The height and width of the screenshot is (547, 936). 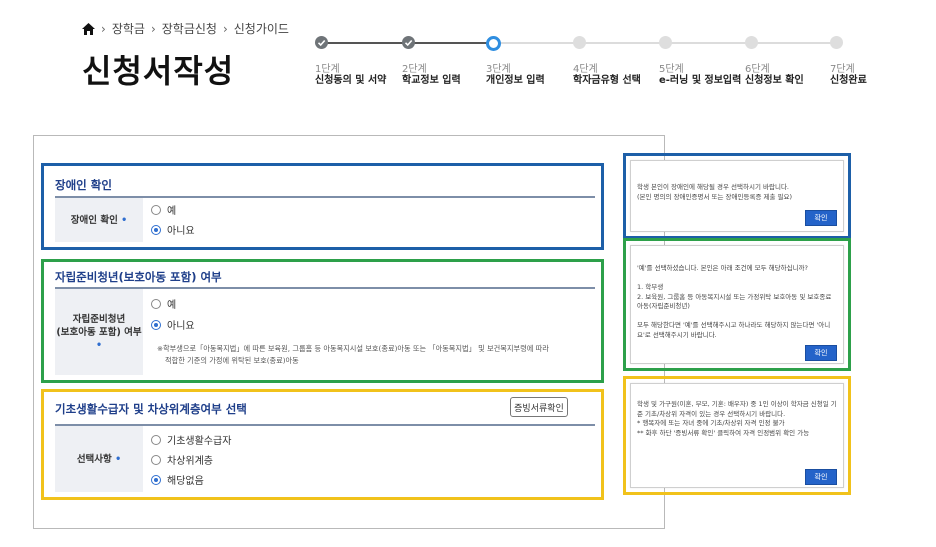 What do you see at coordinates (177, 479) in the screenshot?
I see `basic-living-option-none: 해당없음` at bounding box center [177, 479].